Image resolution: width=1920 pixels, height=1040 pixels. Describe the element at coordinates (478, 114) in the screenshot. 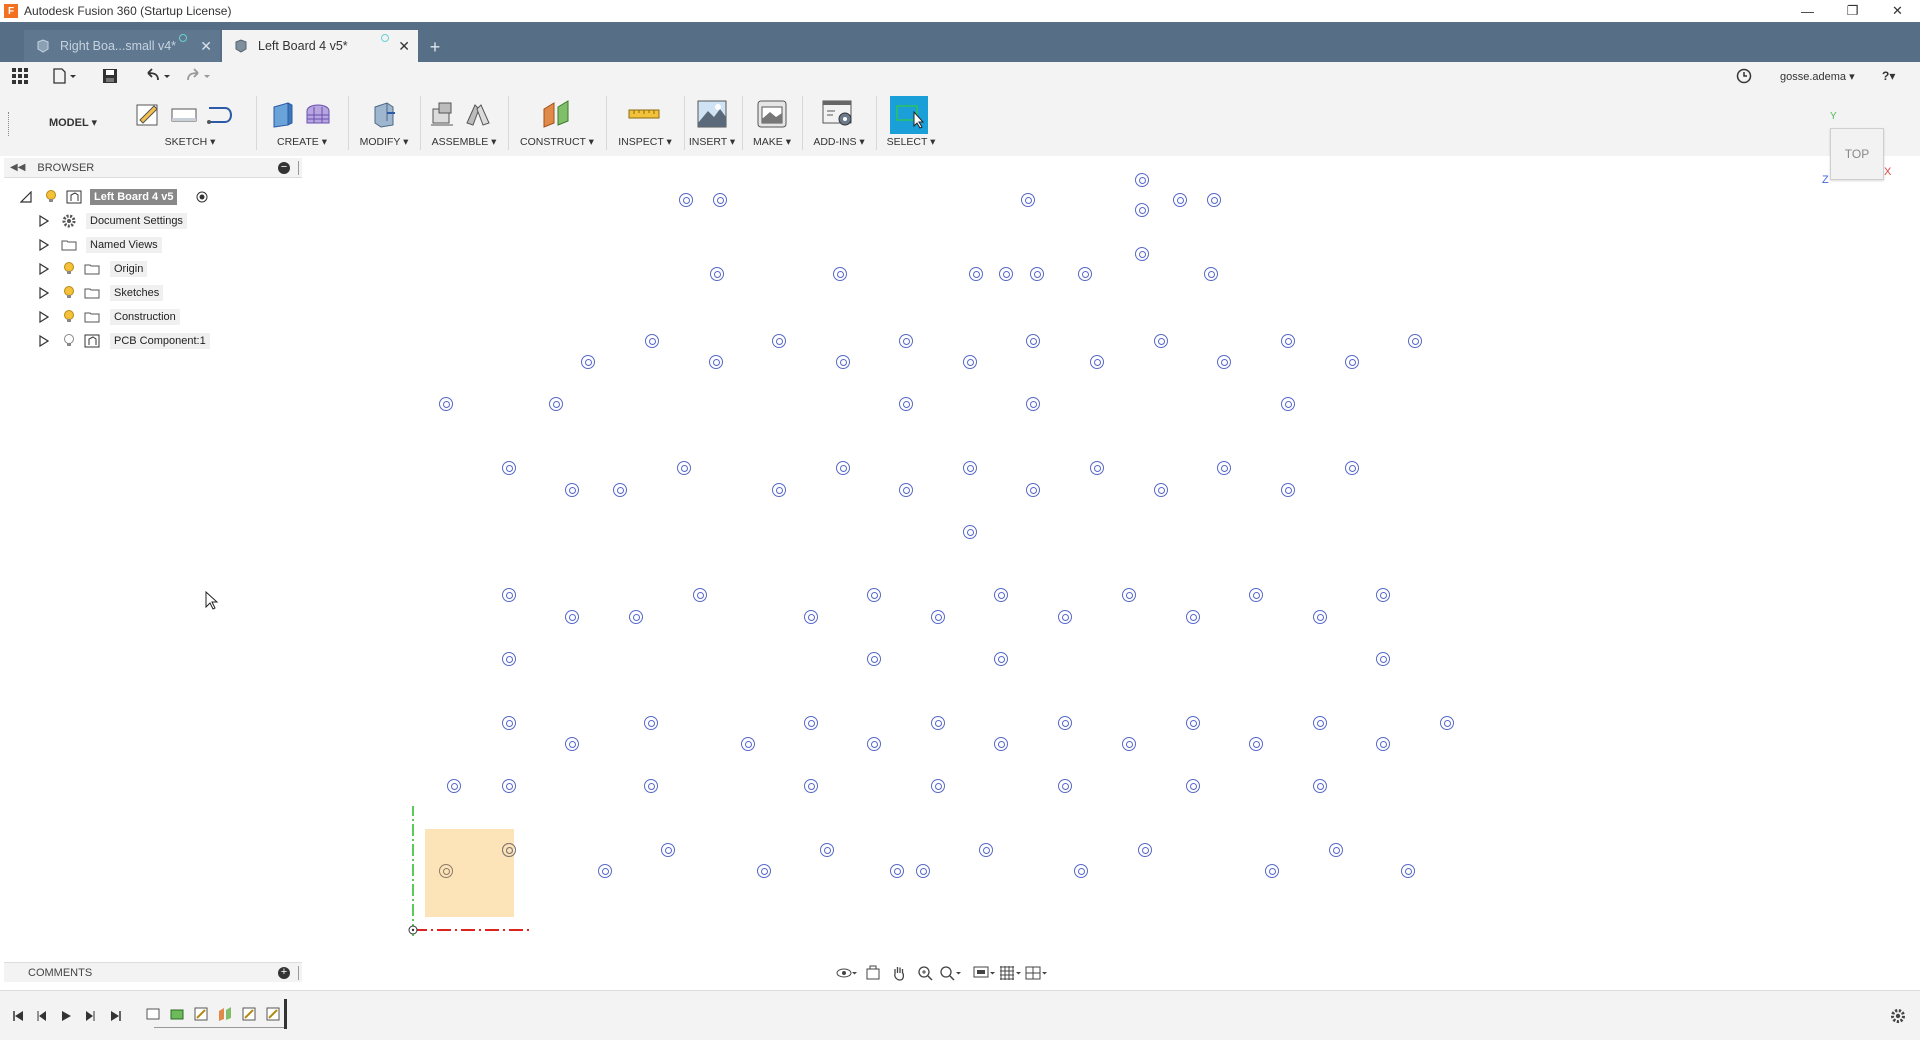

I see `joint-icon` at that location.